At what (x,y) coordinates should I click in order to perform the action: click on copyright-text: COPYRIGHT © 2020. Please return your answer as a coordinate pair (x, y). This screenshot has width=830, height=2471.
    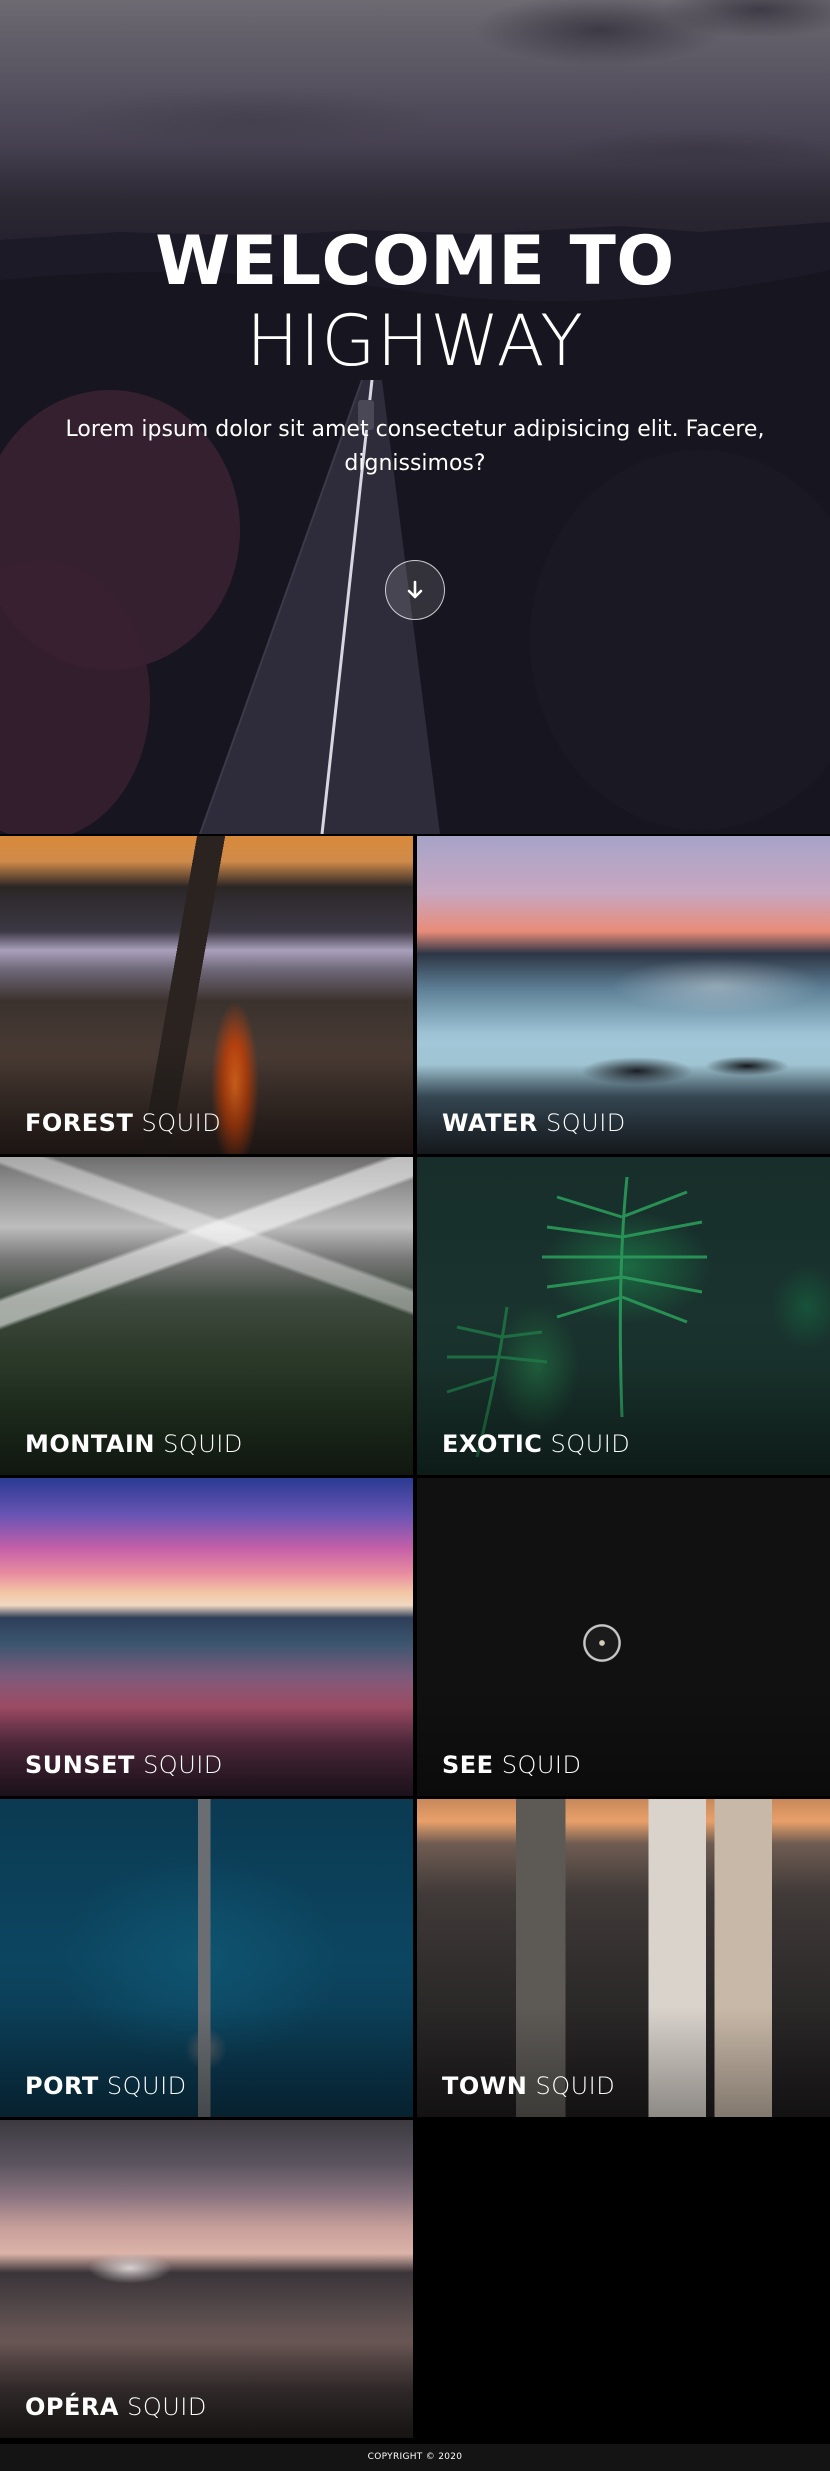
    Looking at the image, I should click on (415, 2457).